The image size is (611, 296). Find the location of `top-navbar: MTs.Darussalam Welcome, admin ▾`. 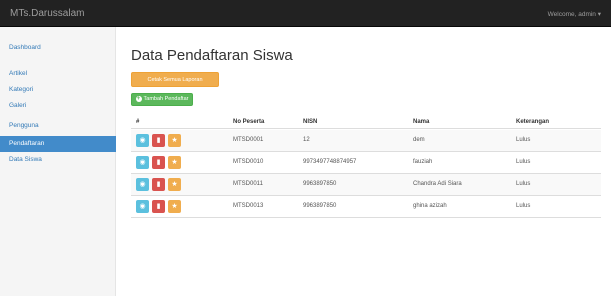

top-navbar: MTs.Darussalam Welcome, admin ▾ is located at coordinates (305, 13).